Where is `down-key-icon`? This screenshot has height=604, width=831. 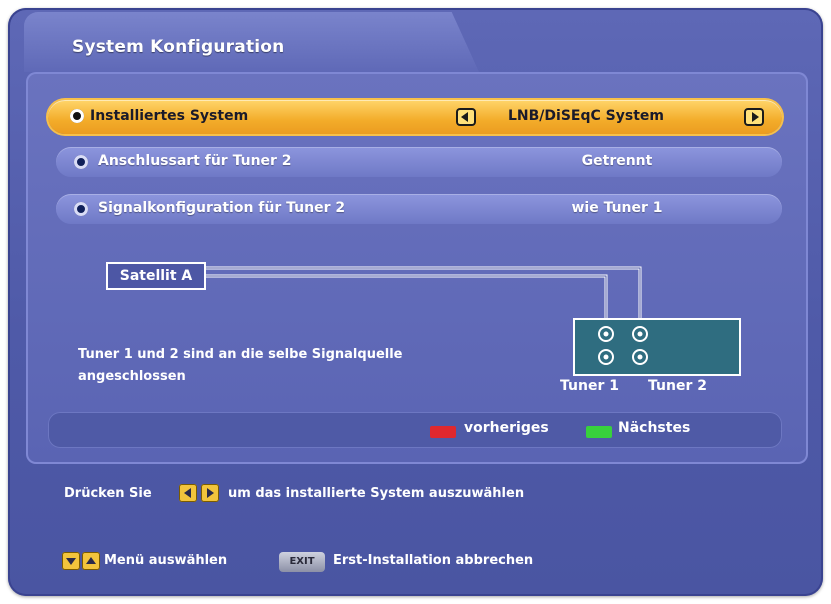 down-key-icon is located at coordinates (71, 561).